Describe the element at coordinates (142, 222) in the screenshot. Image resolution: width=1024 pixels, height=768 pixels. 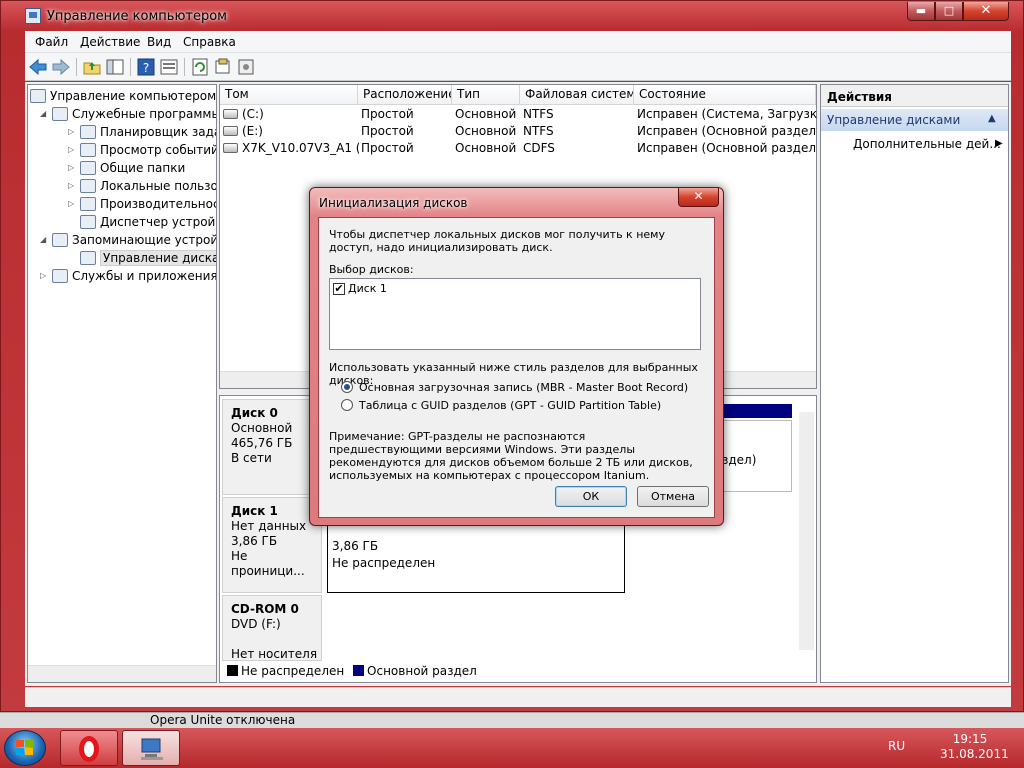
I see `tree-item: Диспетчер устройств` at that location.